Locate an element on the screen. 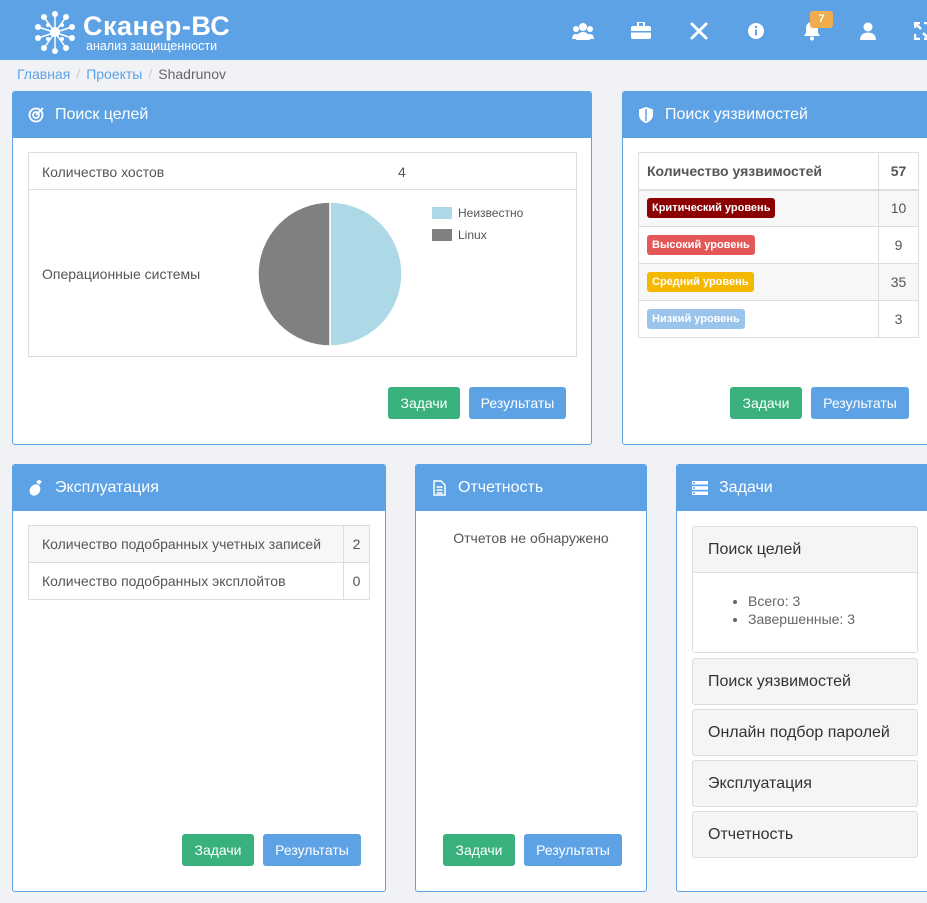 The image size is (927, 903). exploit-results-button: Результаты is located at coordinates (312, 850).